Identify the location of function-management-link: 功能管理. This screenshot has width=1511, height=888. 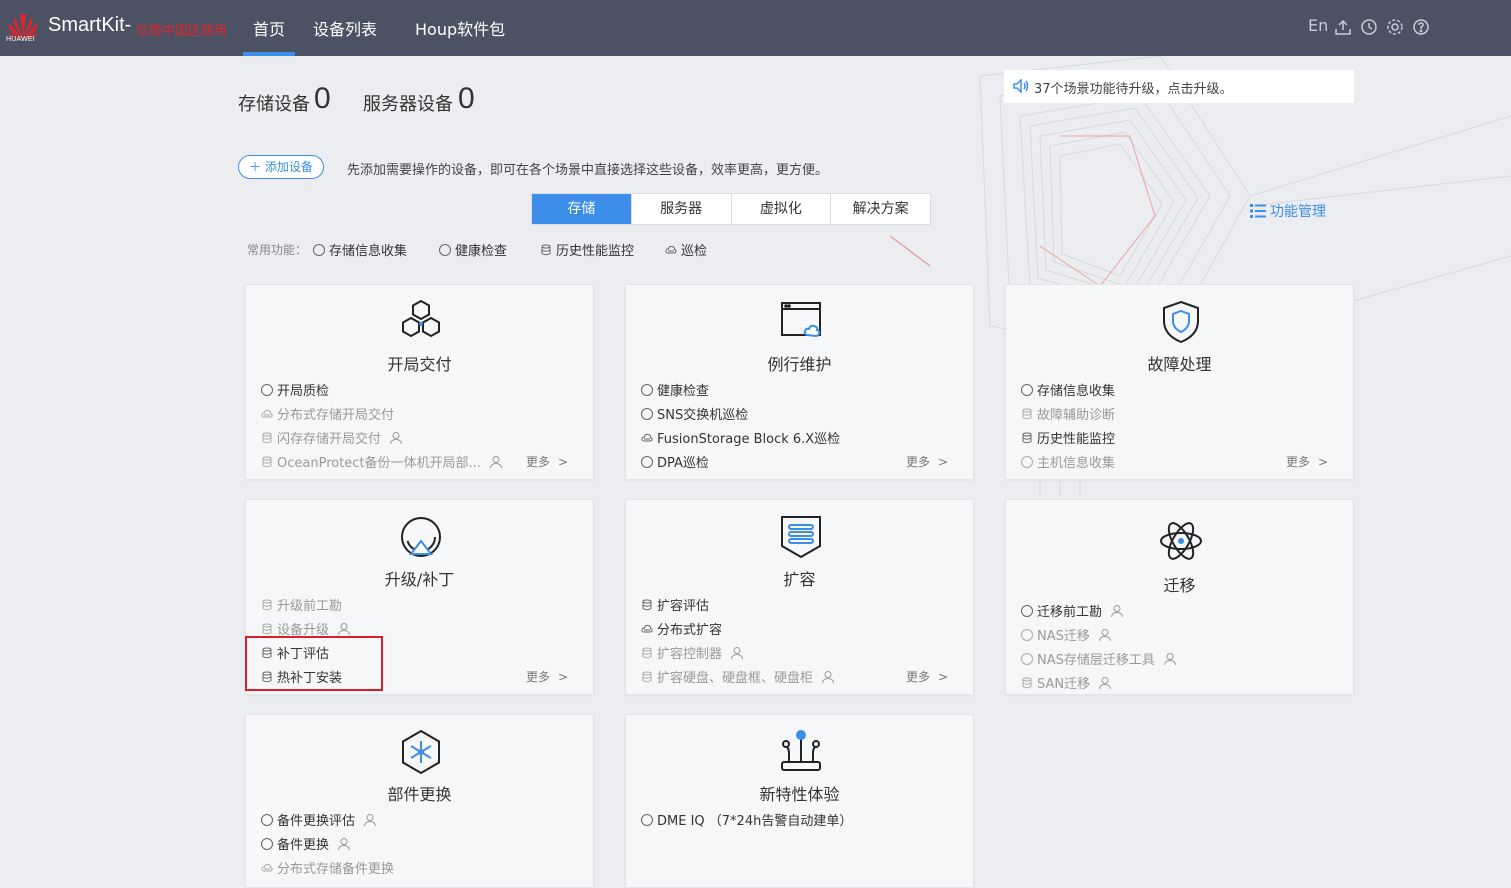
(1288, 211).